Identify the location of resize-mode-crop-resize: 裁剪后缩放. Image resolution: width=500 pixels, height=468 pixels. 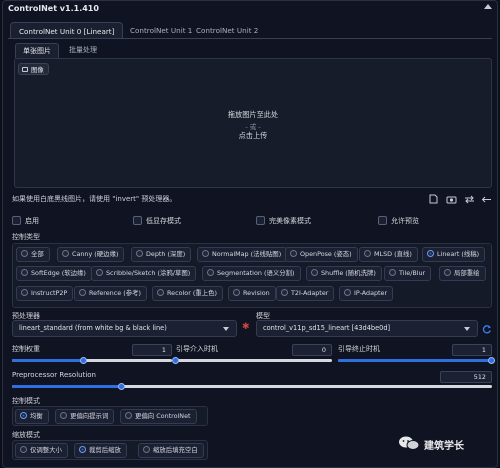
(100, 450).